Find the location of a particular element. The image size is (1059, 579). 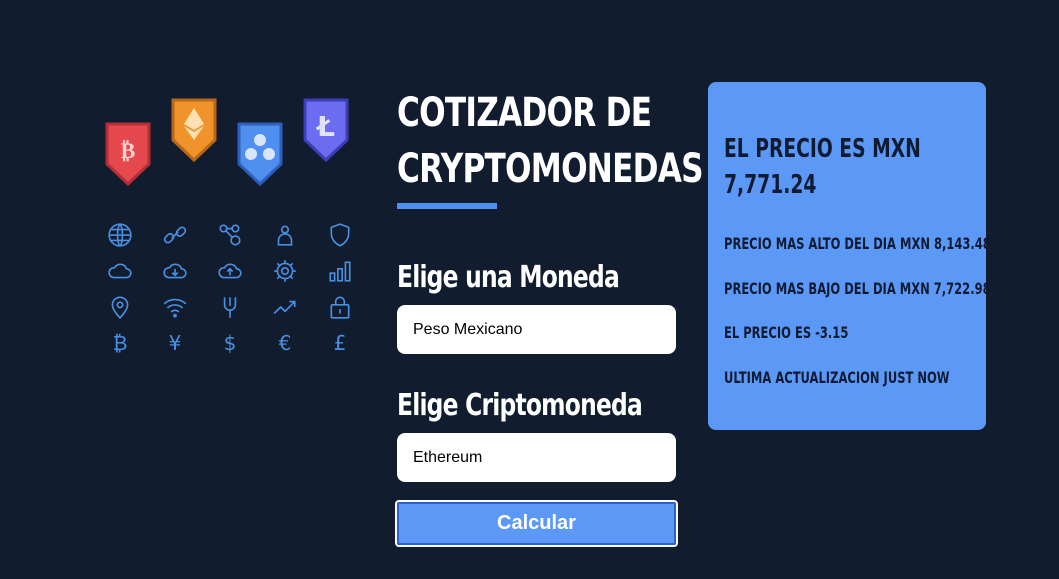

globe-icon is located at coordinates (120, 235).